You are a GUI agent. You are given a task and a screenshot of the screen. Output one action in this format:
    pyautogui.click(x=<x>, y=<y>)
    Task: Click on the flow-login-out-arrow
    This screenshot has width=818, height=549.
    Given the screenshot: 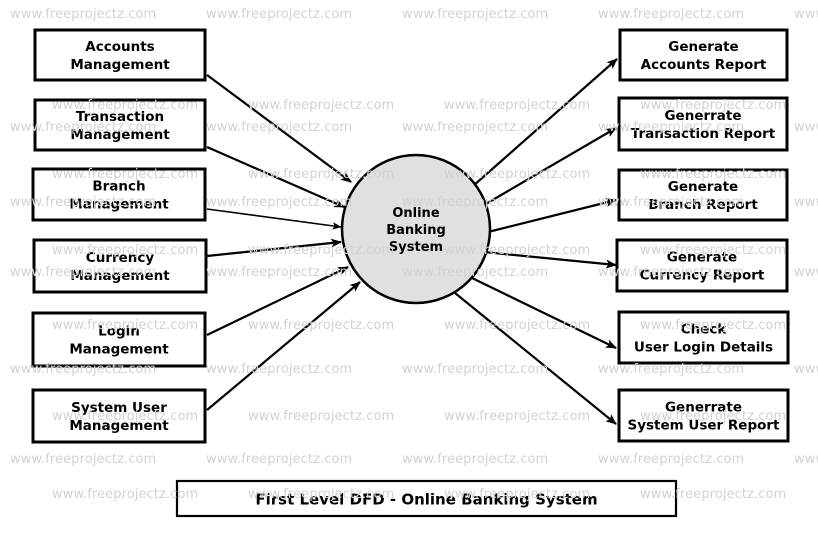 What is the action you would take?
    pyautogui.click(x=543, y=312)
    